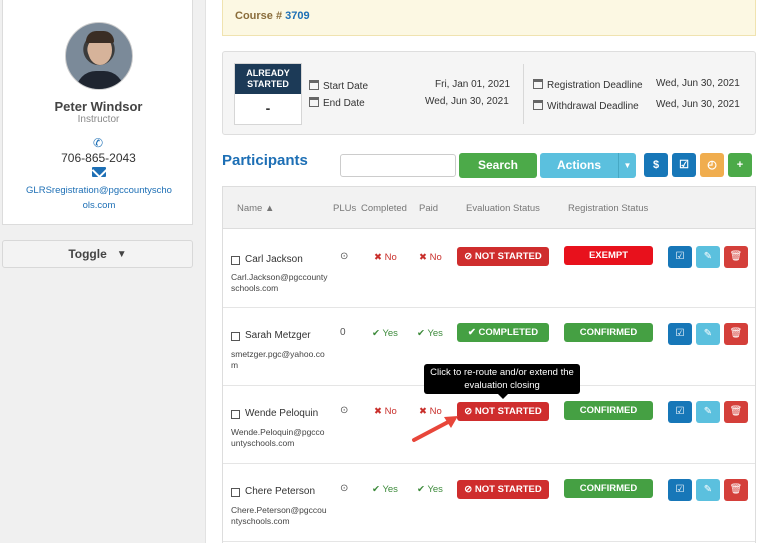 This screenshot has width=768, height=543. Describe the element at coordinates (279, 515) in the screenshot. I see `participant-email: Chere.Peterson@pgccountyschools.com` at that location.